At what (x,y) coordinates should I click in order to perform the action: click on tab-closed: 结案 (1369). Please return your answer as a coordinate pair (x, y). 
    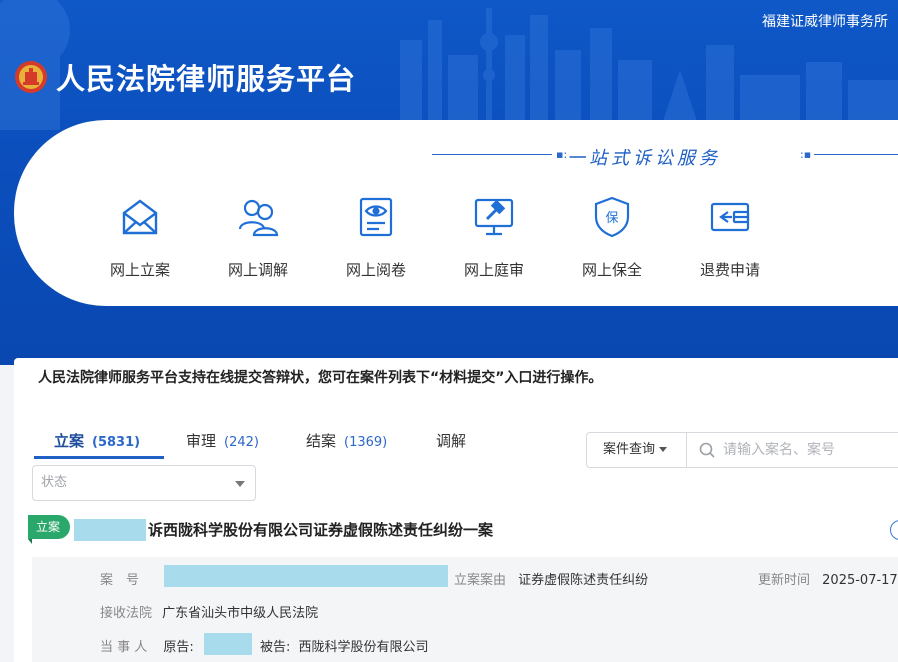
    Looking at the image, I should click on (346, 444).